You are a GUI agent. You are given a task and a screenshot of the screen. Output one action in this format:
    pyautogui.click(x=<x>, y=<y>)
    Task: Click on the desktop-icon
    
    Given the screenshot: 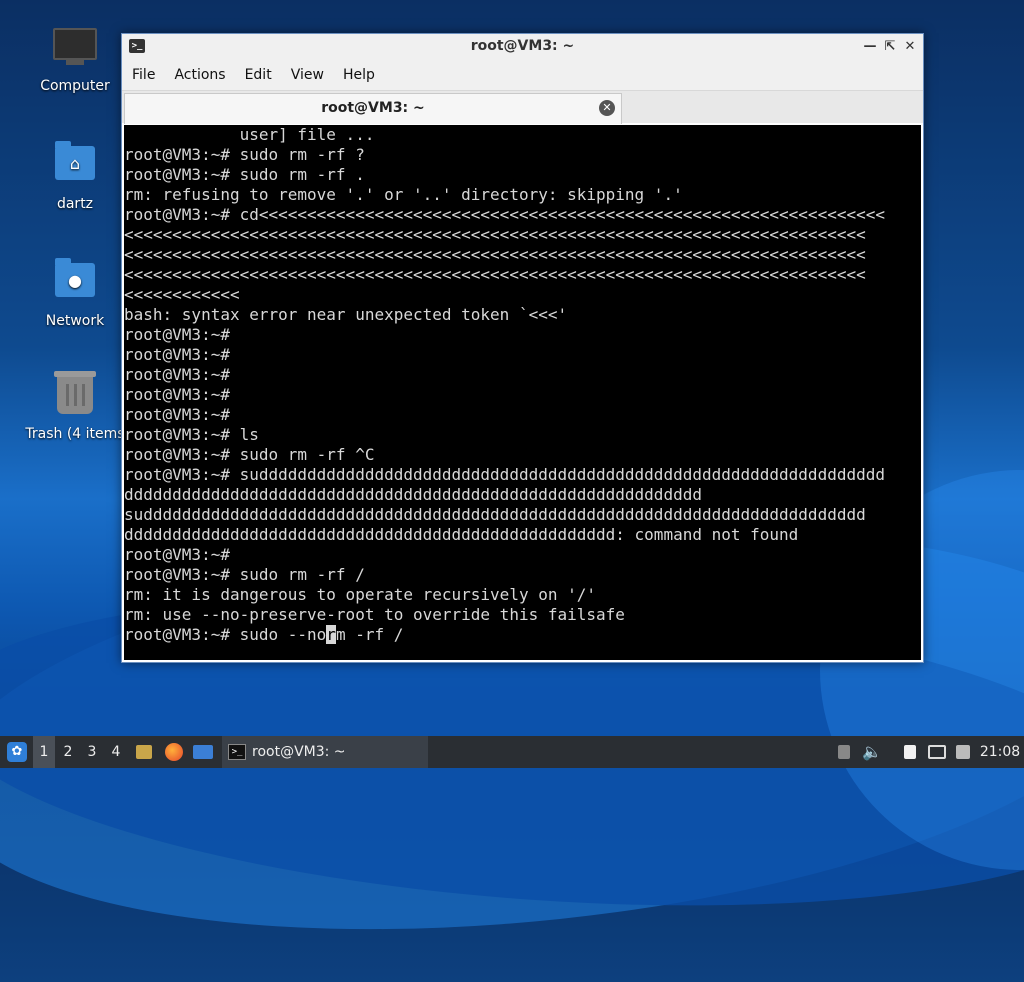 What is the action you would take?
    pyautogui.click(x=203, y=752)
    